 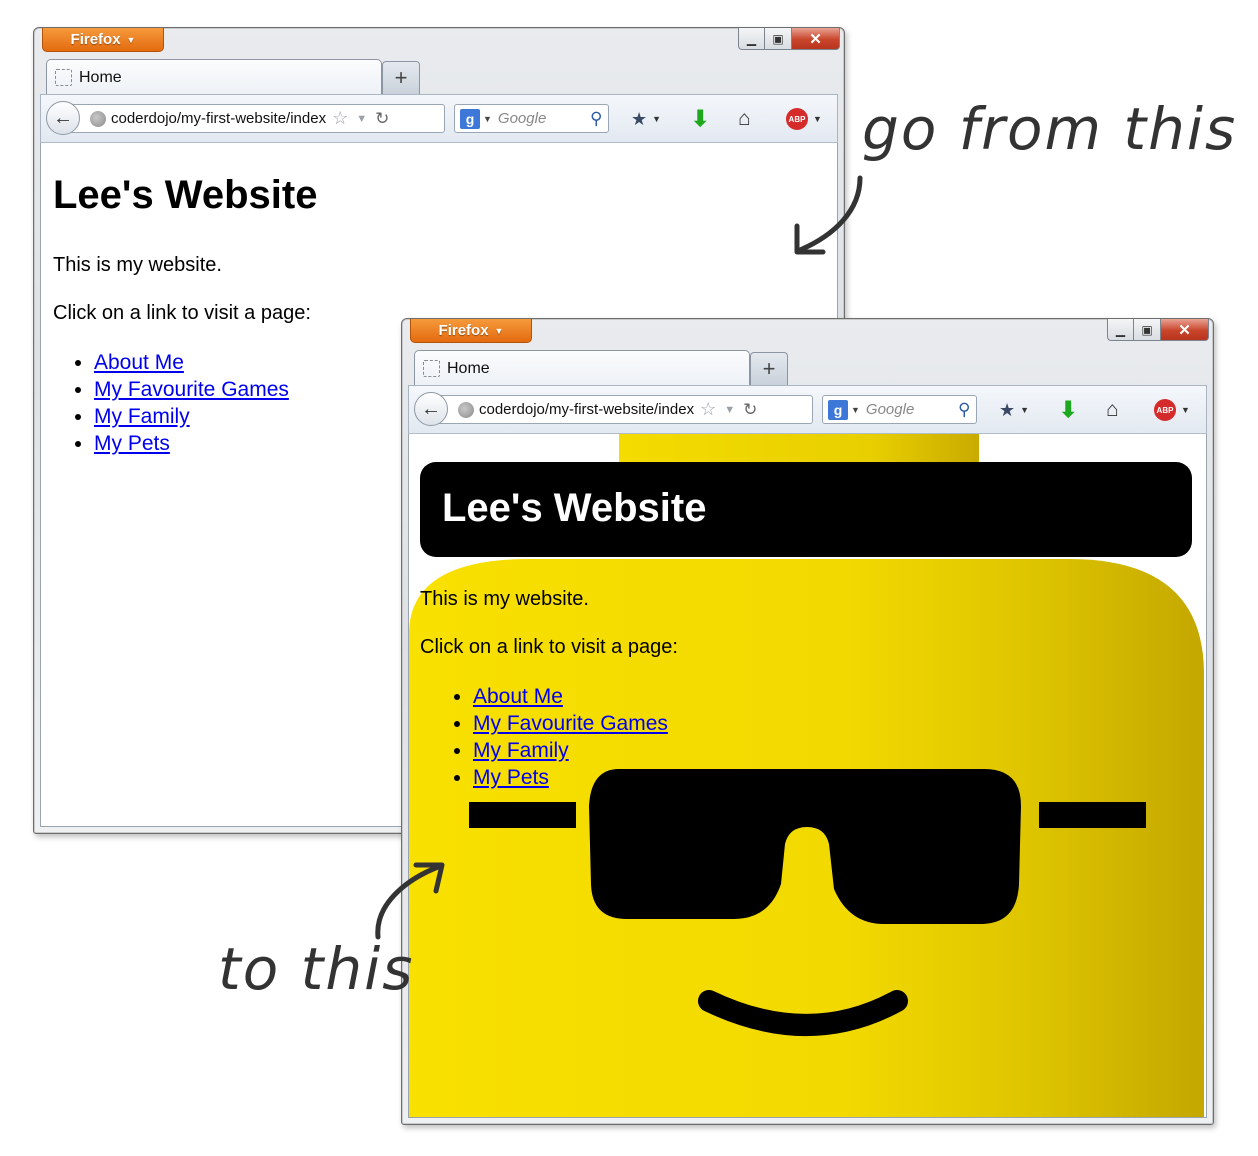 What do you see at coordinates (410, 901) in the screenshot?
I see `annotation-arrow-bottom` at bounding box center [410, 901].